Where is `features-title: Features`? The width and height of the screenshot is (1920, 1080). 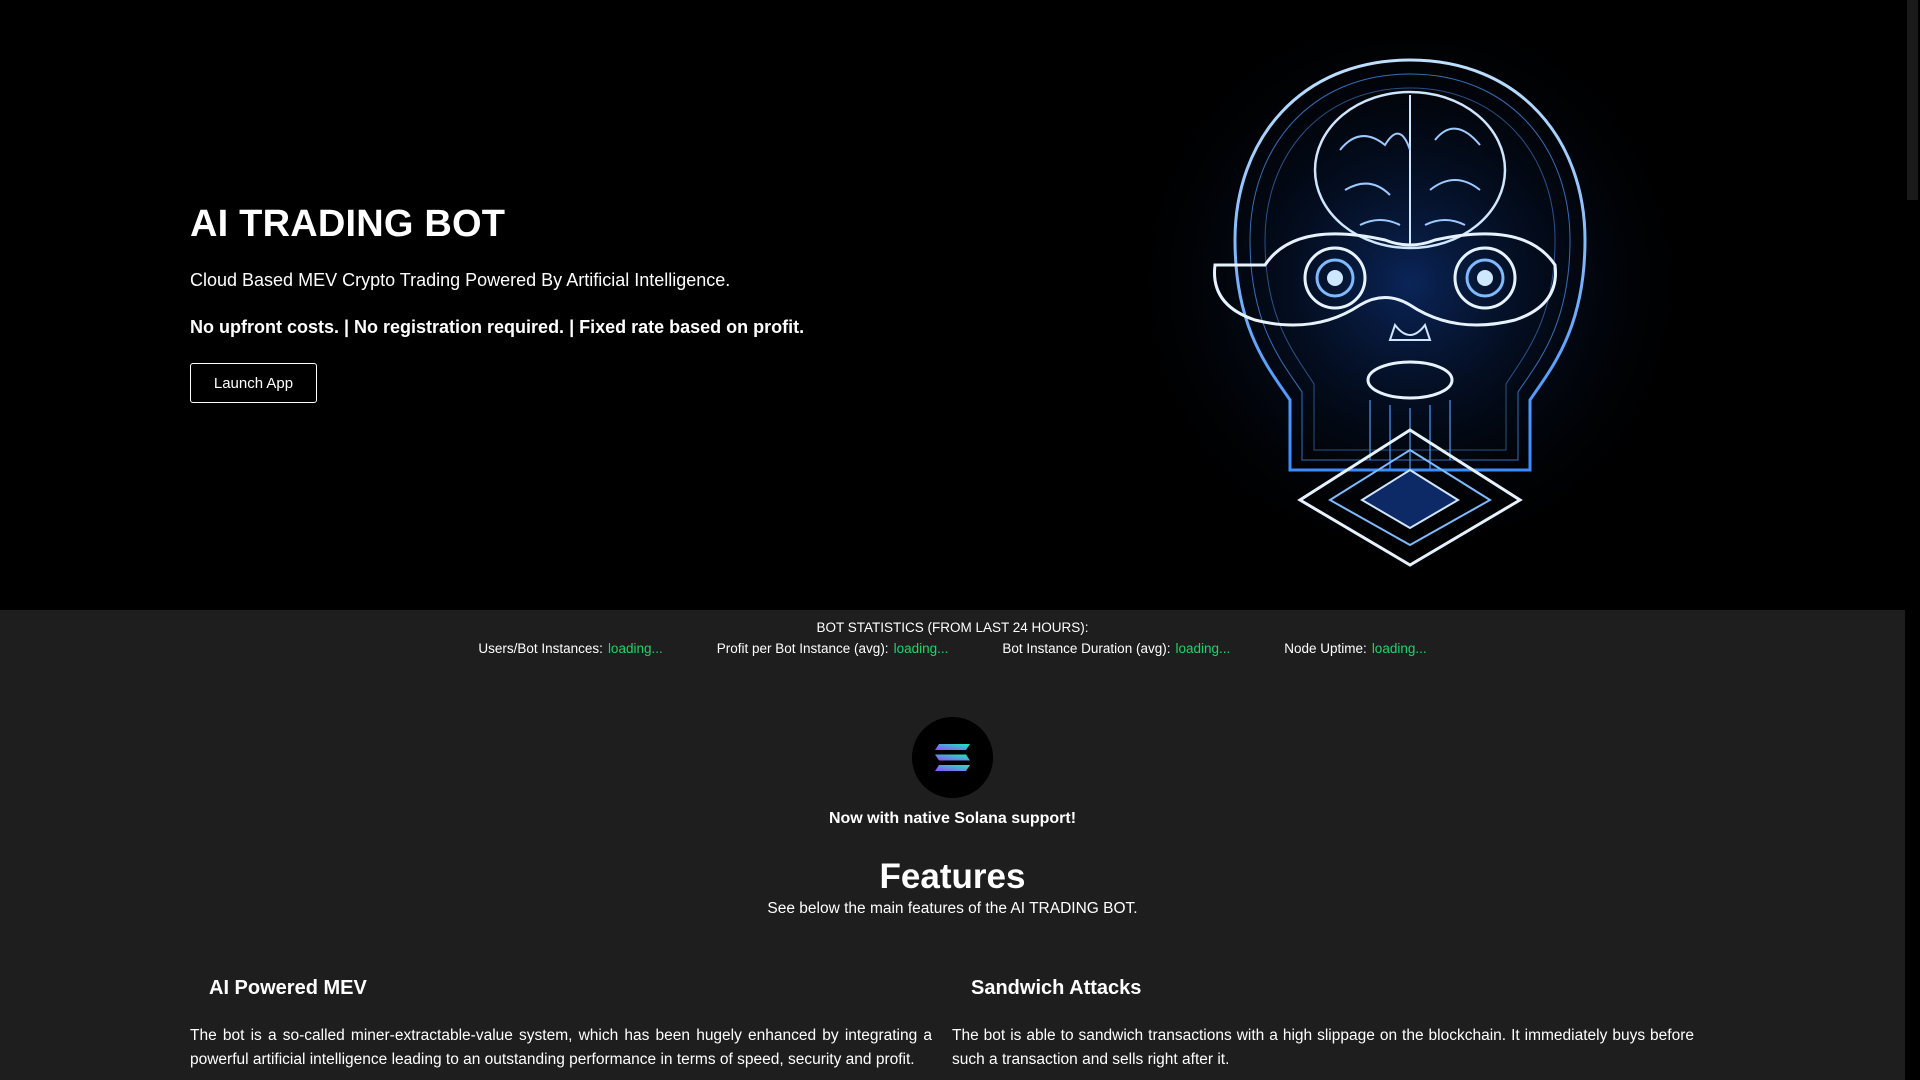 features-title: Features is located at coordinates (952, 876).